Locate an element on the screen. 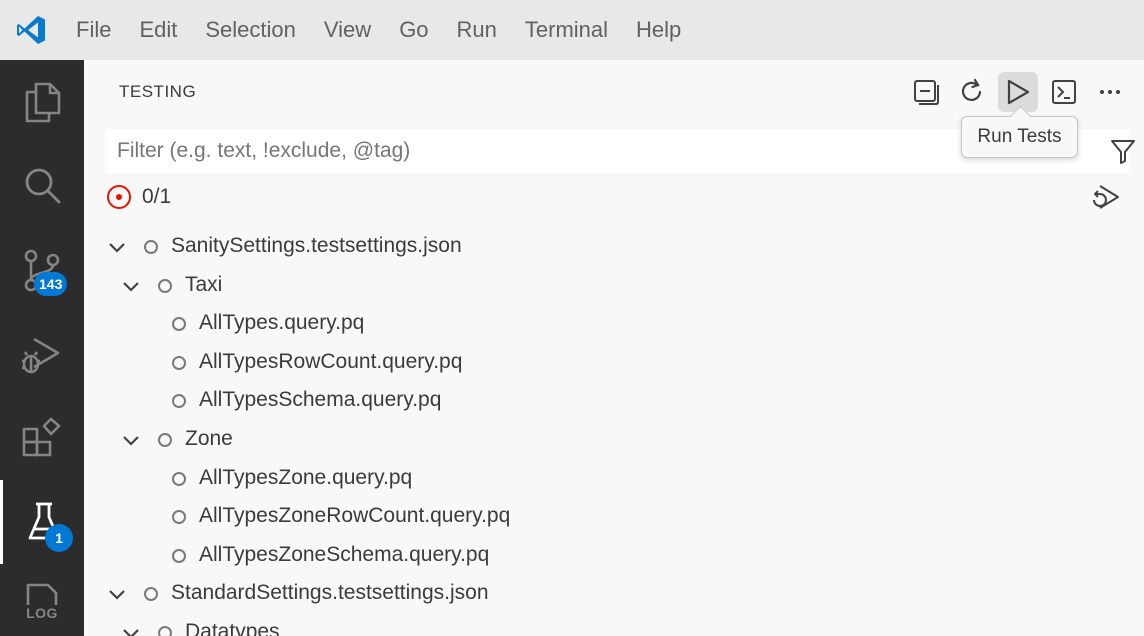  files-icon is located at coordinates (43, 102).